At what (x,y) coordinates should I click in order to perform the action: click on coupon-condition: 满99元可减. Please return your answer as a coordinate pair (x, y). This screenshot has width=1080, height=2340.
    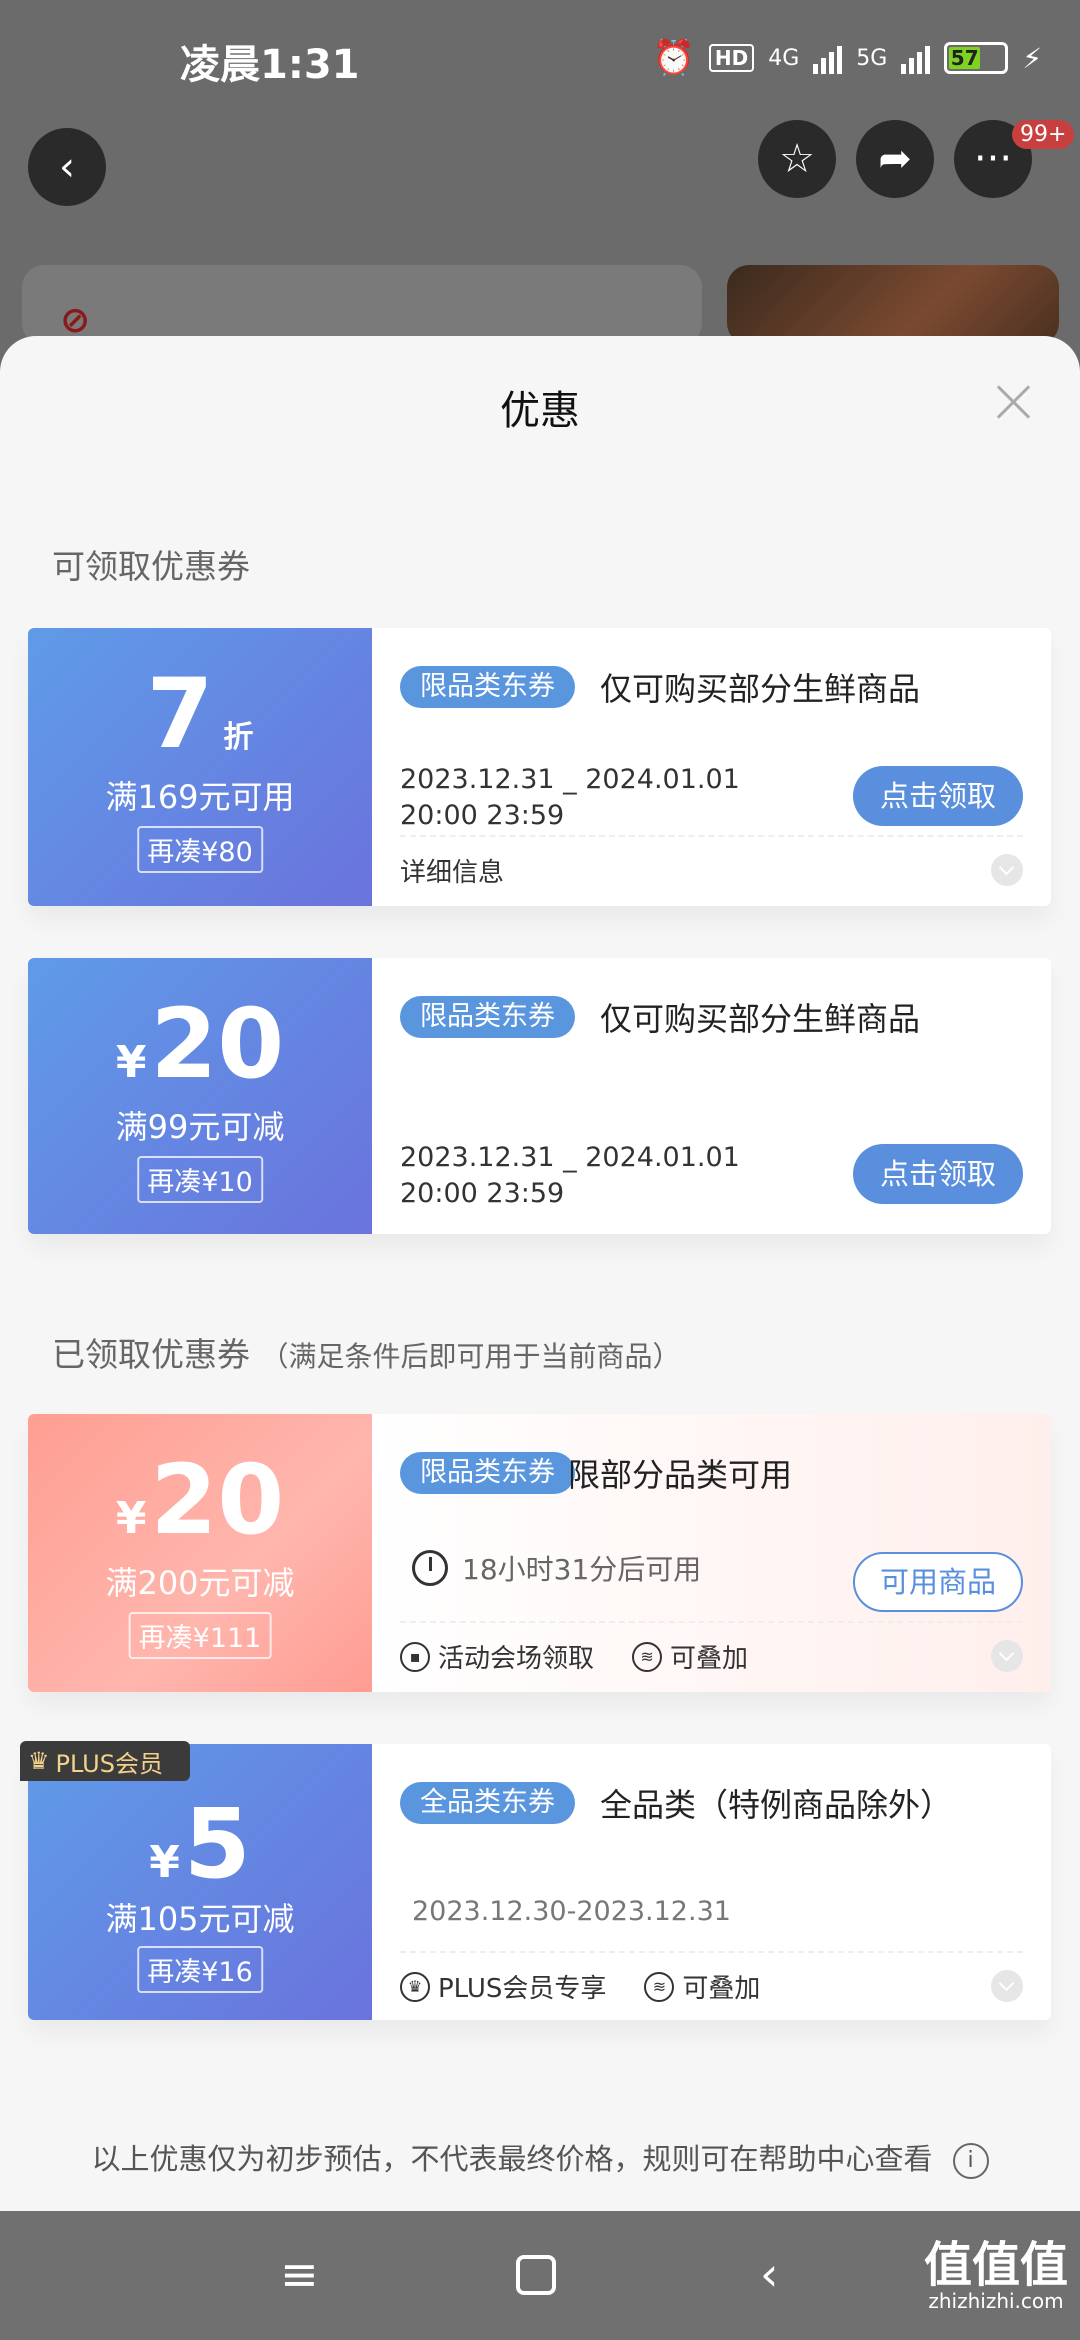
    Looking at the image, I should click on (200, 1127).